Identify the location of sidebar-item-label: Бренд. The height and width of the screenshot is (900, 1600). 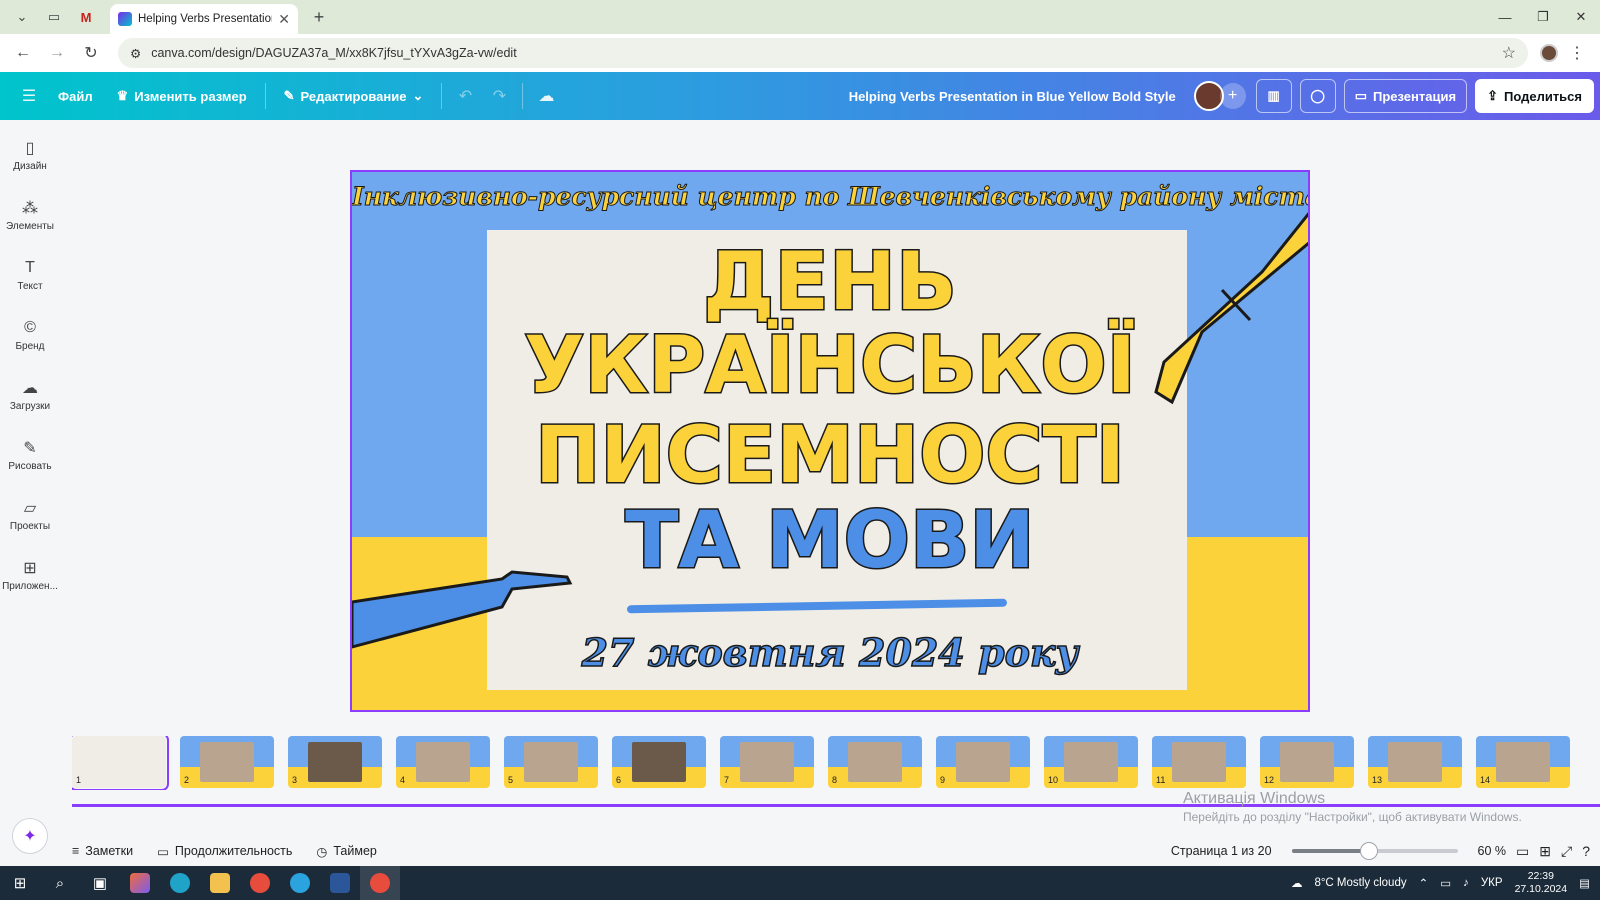
(30, 346).